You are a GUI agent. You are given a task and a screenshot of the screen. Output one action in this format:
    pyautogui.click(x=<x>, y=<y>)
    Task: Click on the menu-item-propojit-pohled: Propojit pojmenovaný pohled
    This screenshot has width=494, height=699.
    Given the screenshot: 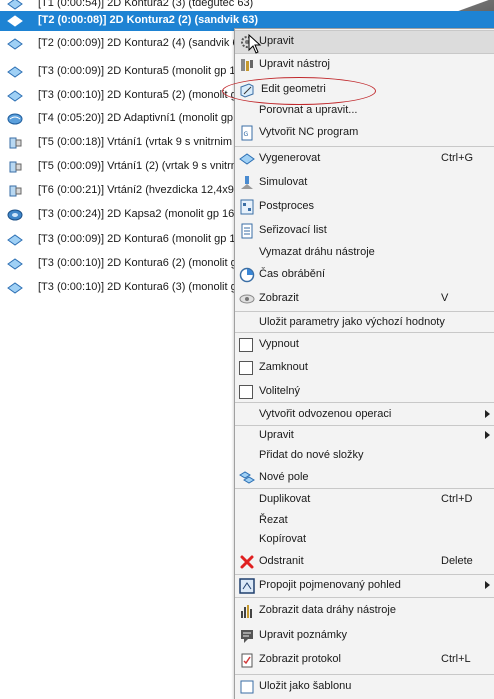 What is the action you would take?
    pyautogui.click(x=364, y=586)
    